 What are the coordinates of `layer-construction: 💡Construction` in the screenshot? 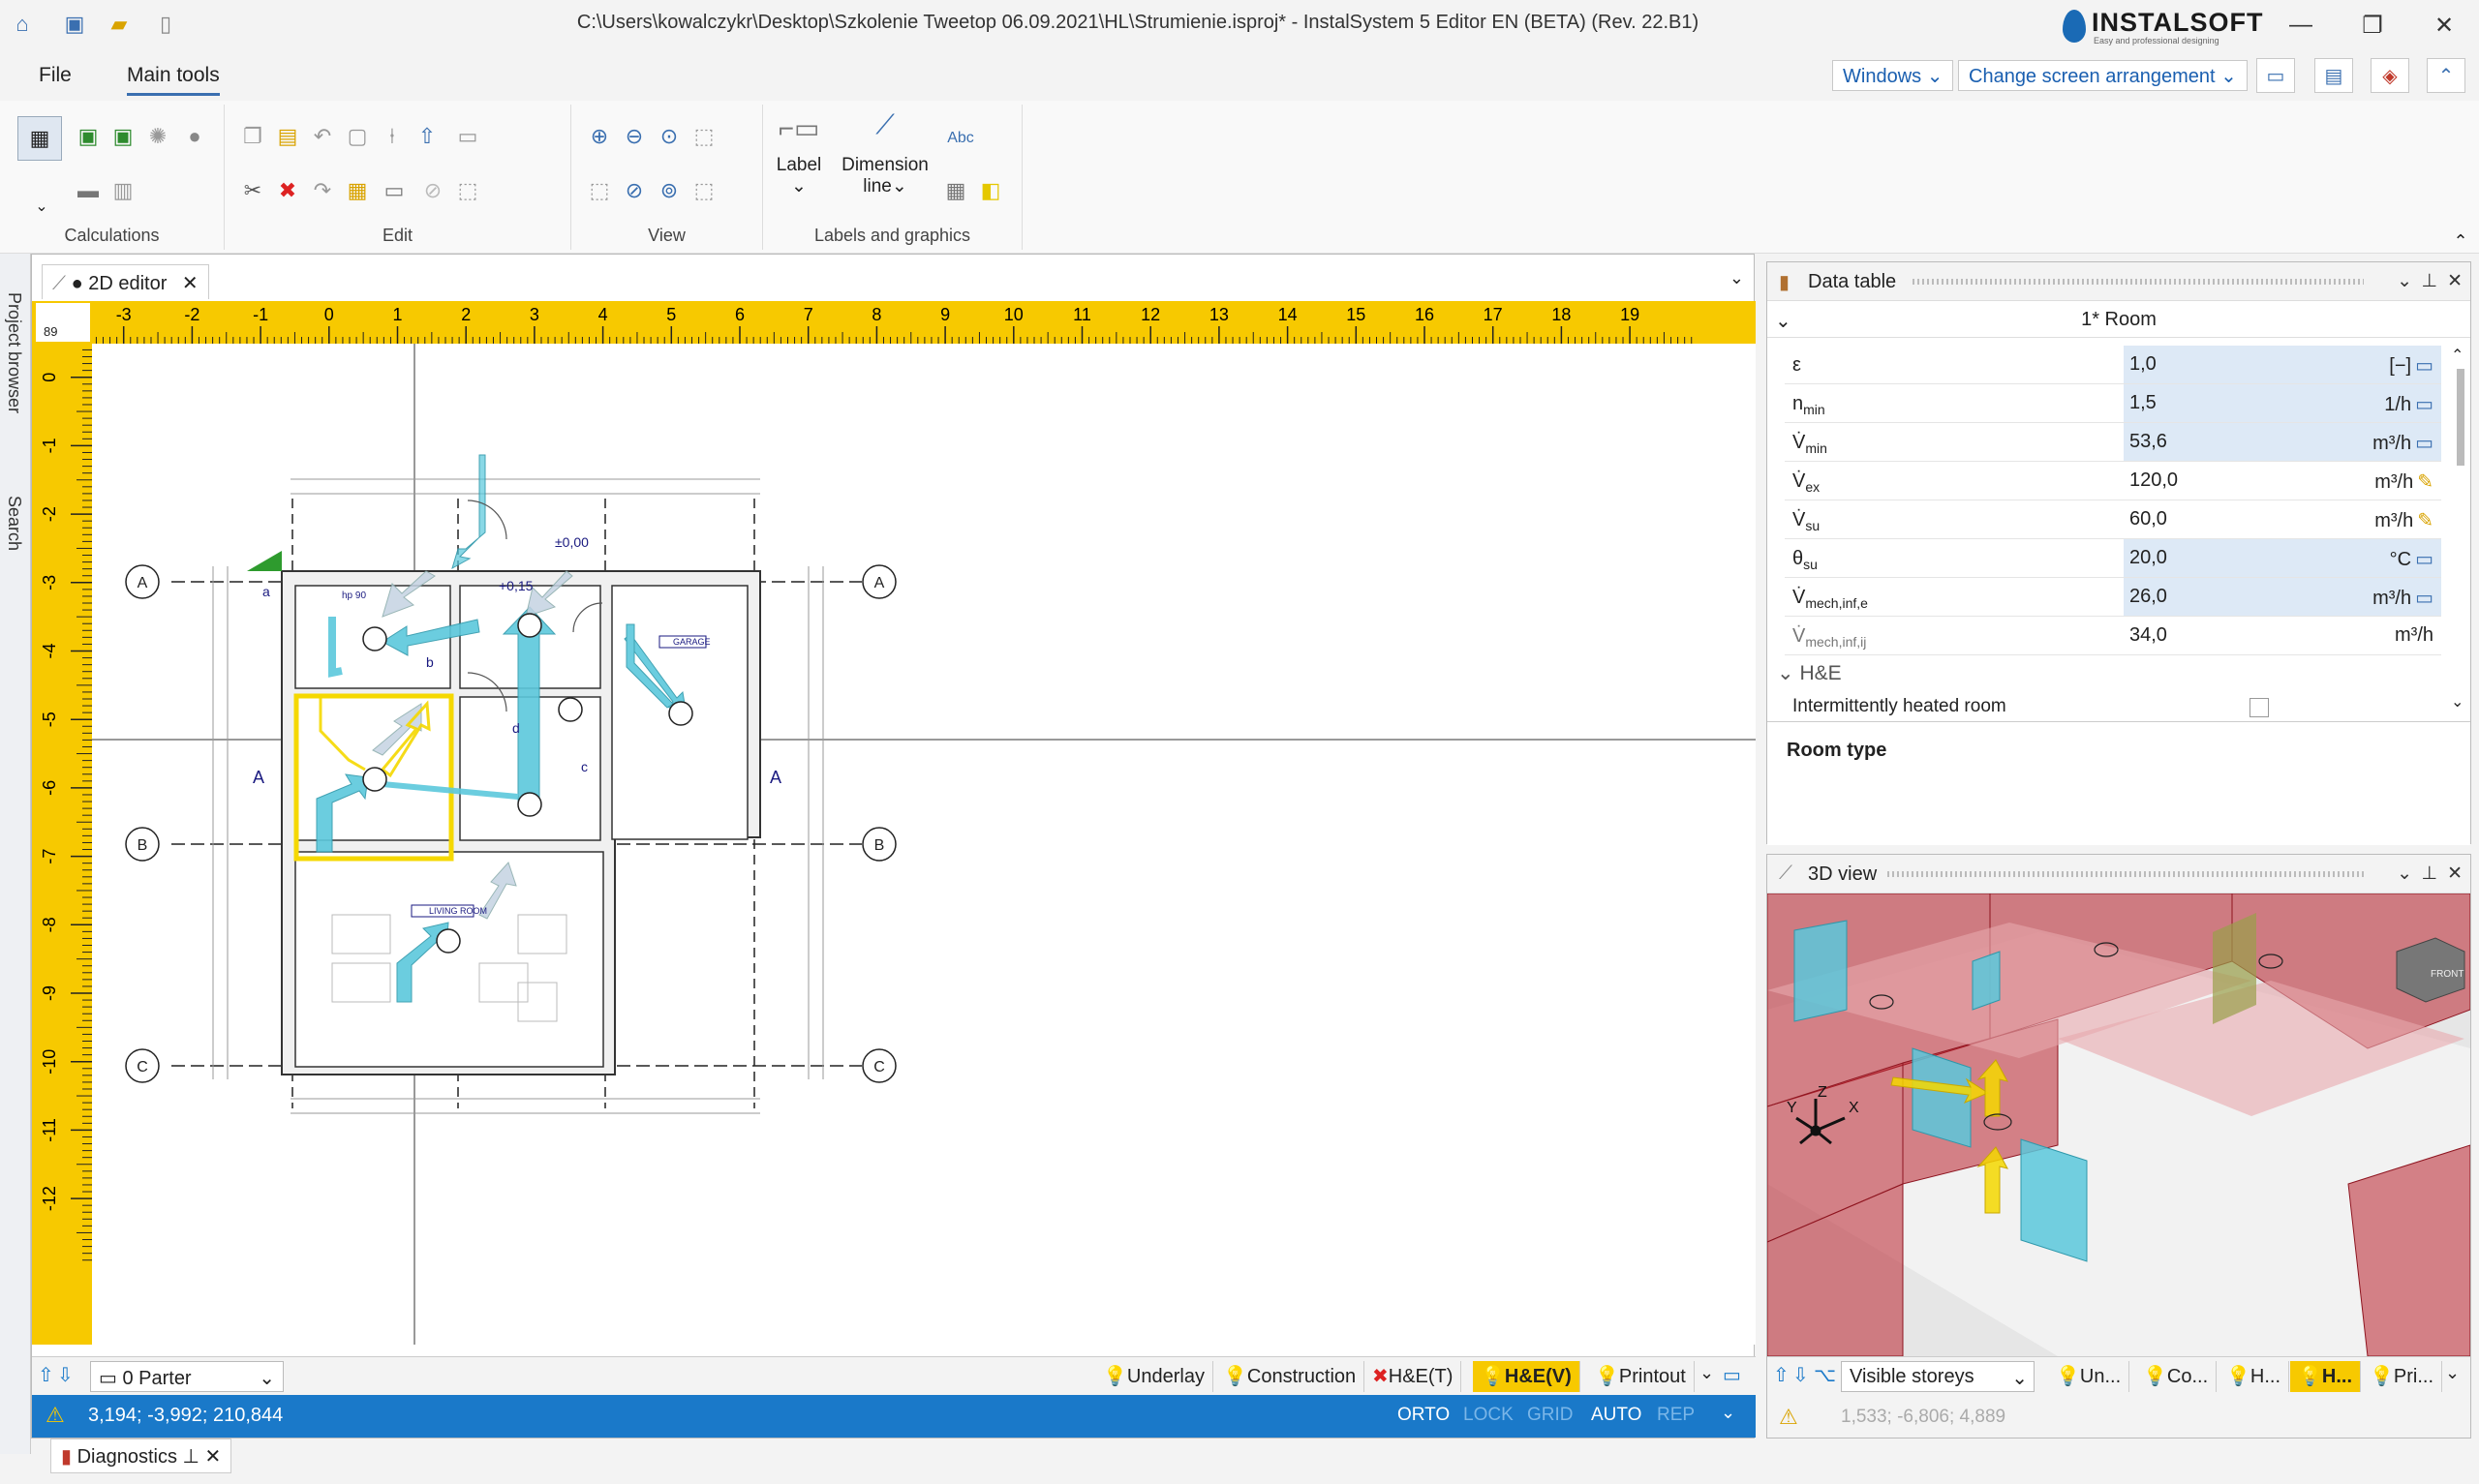 It's located at (1290, 1376).